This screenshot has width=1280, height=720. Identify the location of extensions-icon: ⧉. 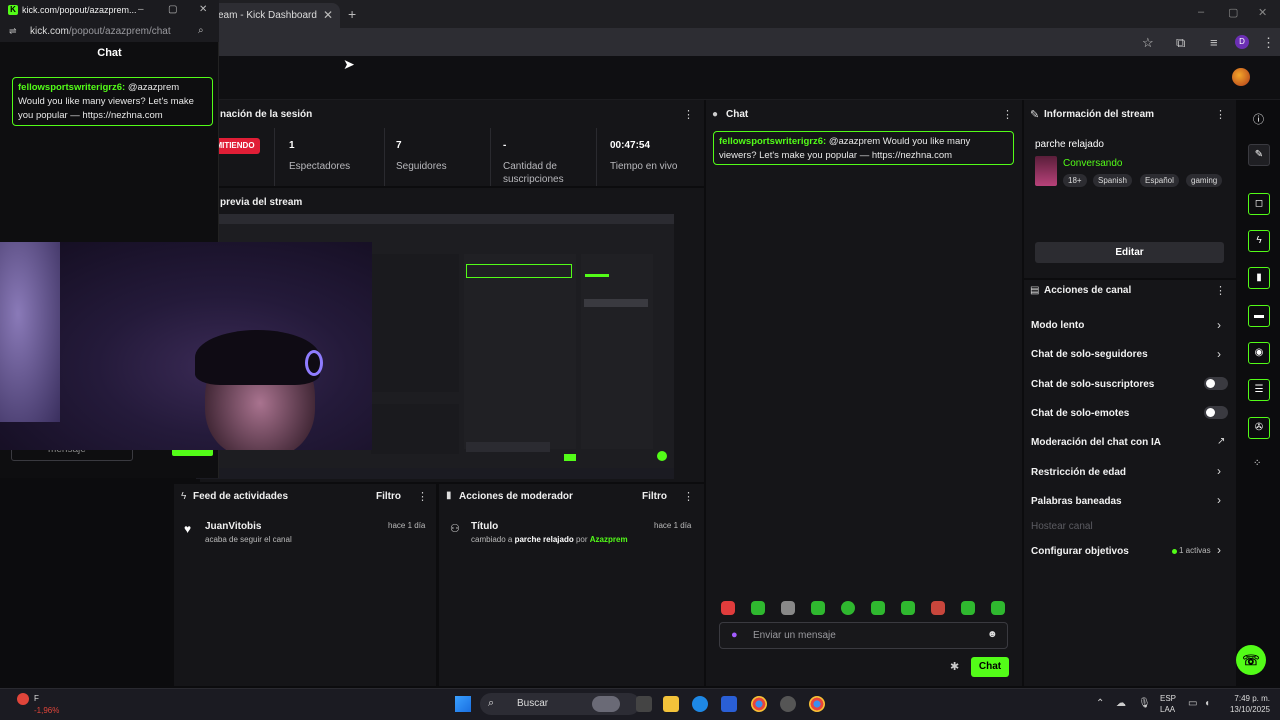
(1180, 43).